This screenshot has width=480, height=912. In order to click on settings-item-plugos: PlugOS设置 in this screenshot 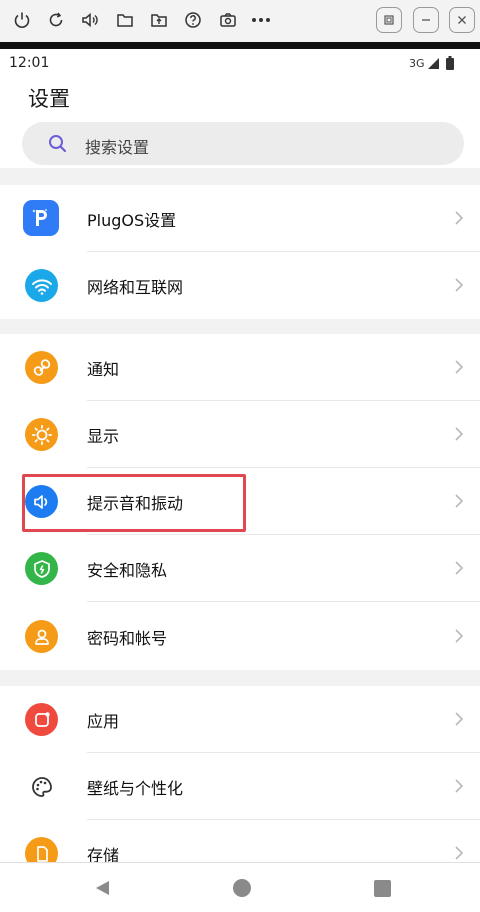, I will do `click(240, 218)`.